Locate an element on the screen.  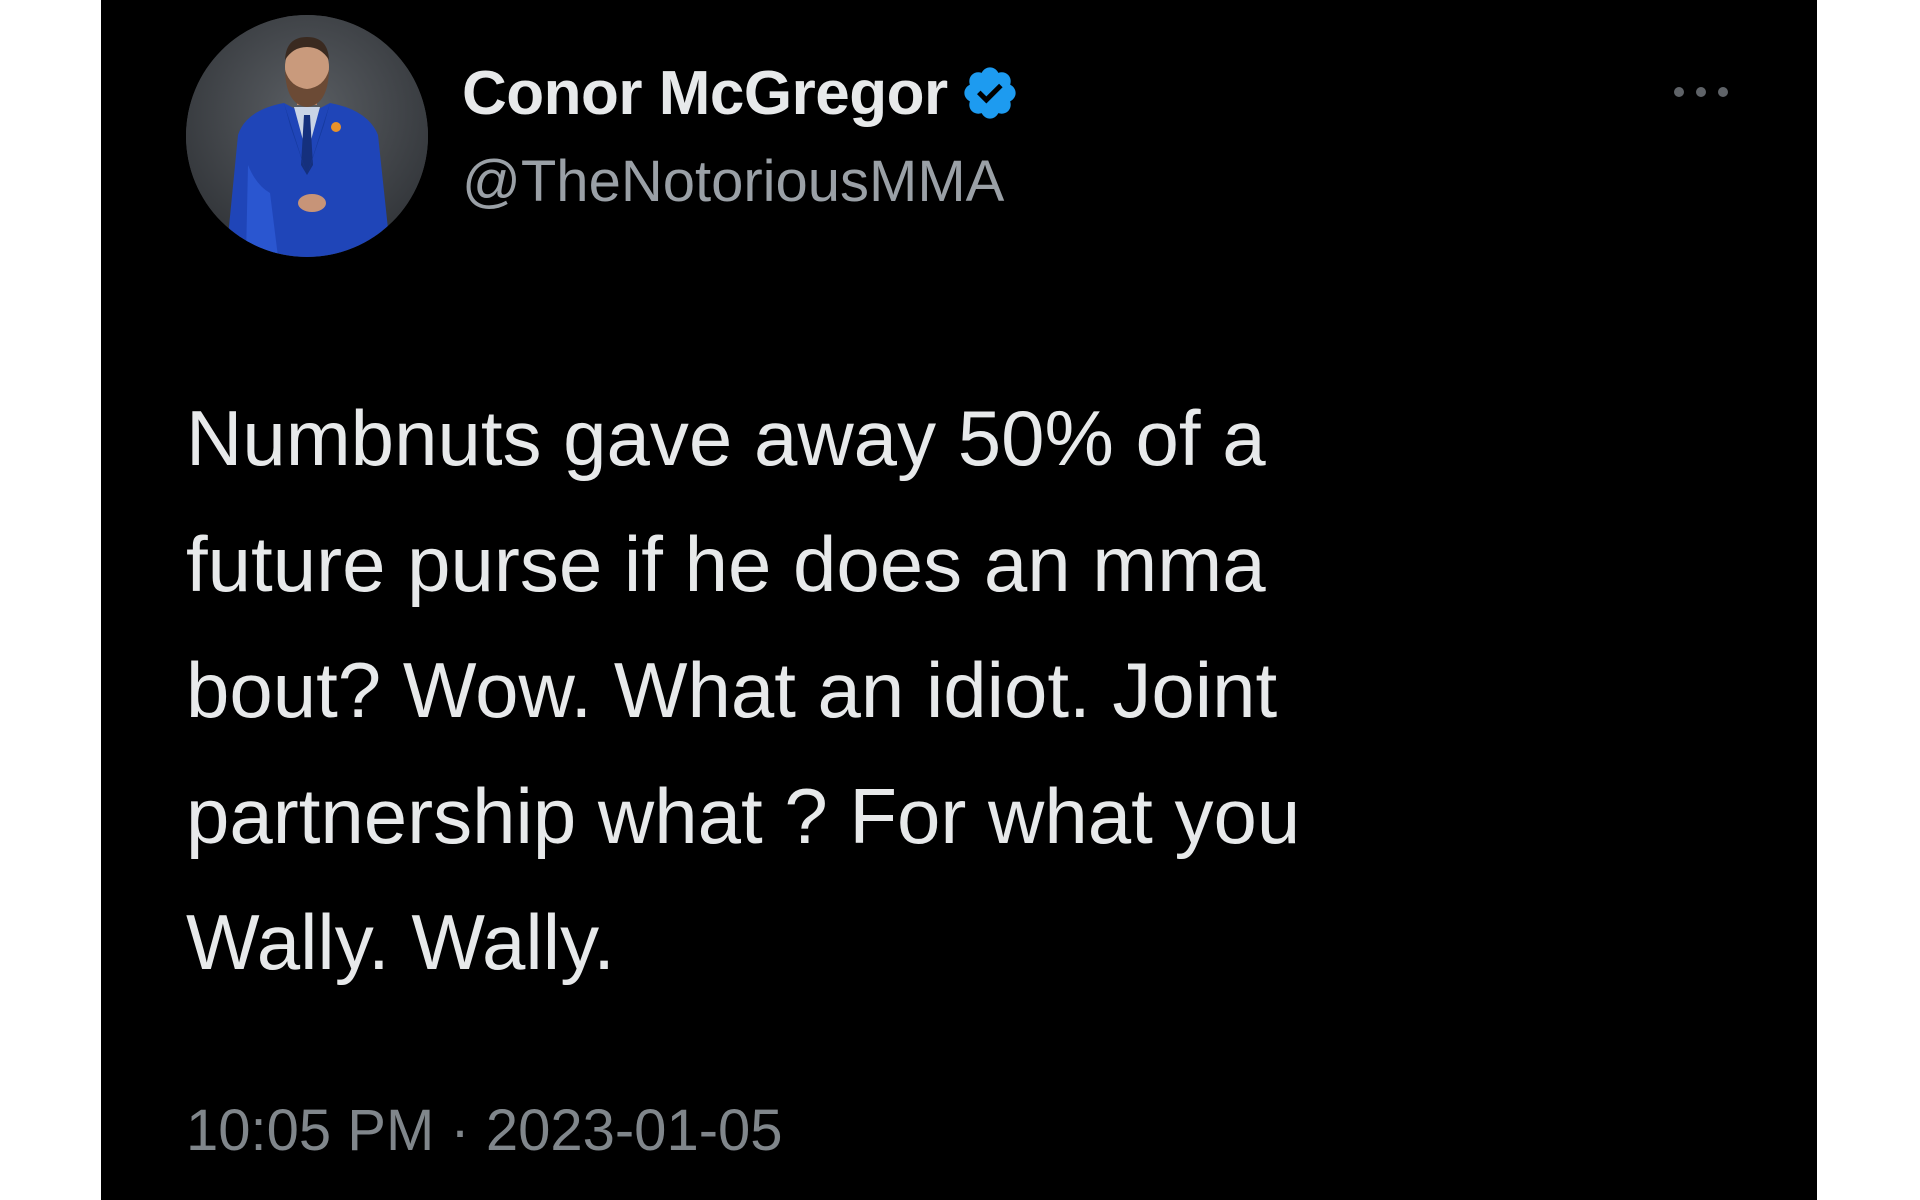
more-horizontal-icon is located at coordinates (1701, 92).